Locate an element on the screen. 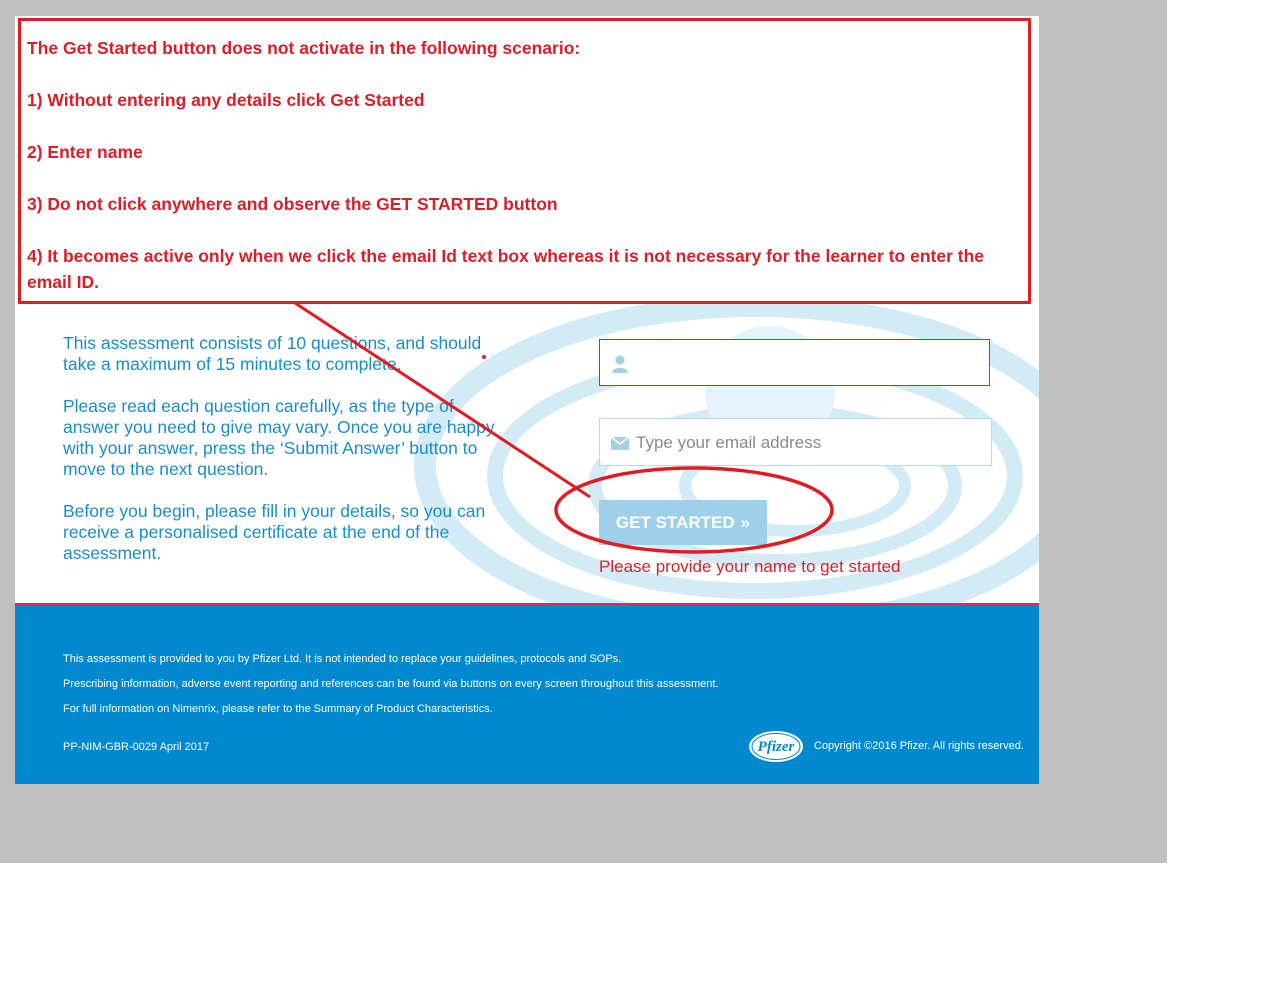 The height and width of the screenshot is (994, 1280). get-started-label: GET STARTED is located at coordinates (675, 522).